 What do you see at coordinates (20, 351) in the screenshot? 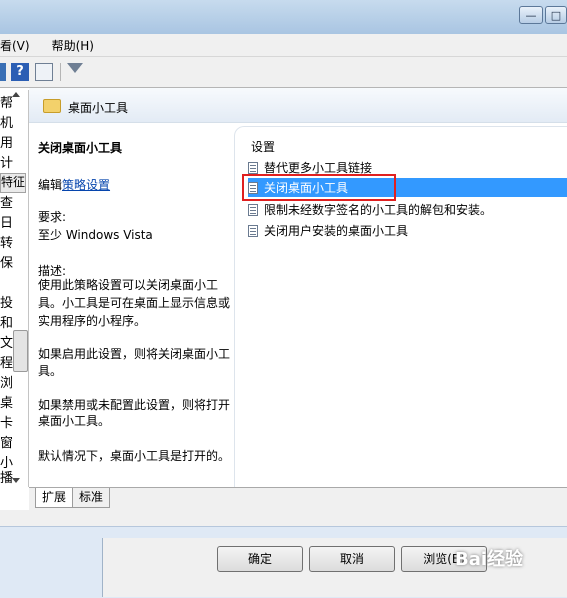
I see `scrollbar-thumb` at bounding box center [20, 351].